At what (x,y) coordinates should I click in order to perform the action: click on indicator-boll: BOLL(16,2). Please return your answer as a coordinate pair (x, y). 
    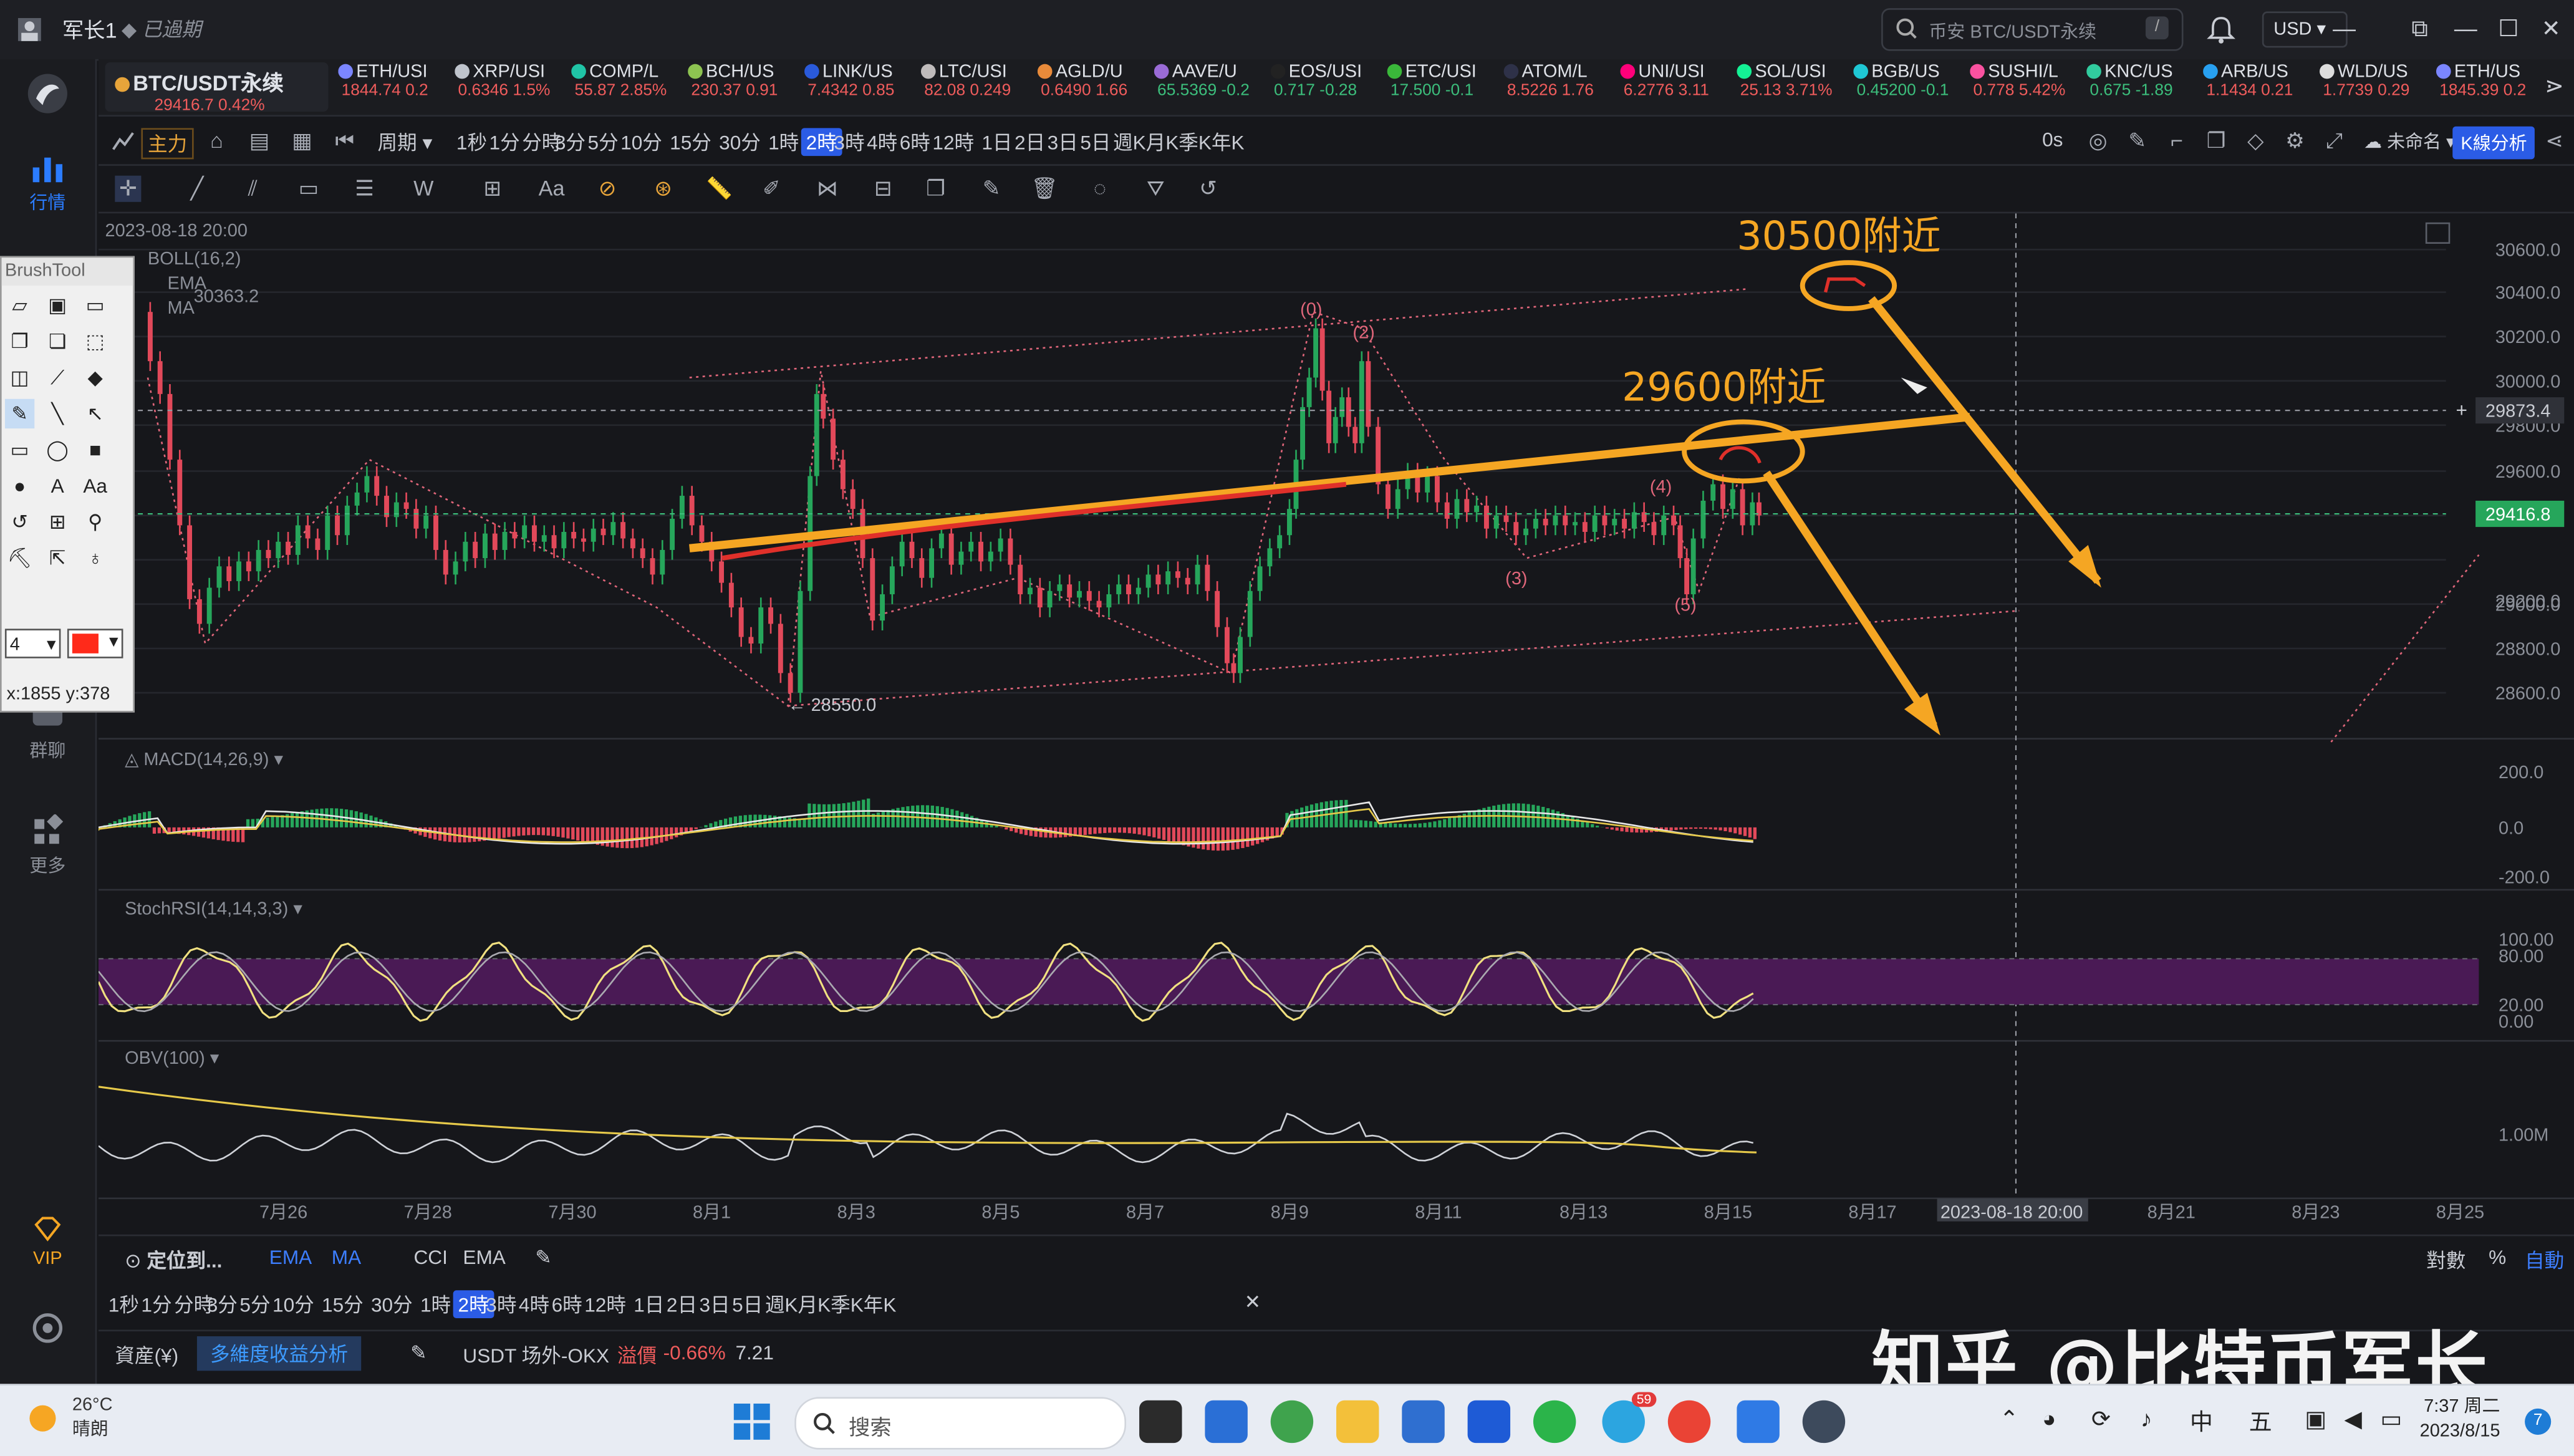
    Looking at the image, I should click on (195, 259).